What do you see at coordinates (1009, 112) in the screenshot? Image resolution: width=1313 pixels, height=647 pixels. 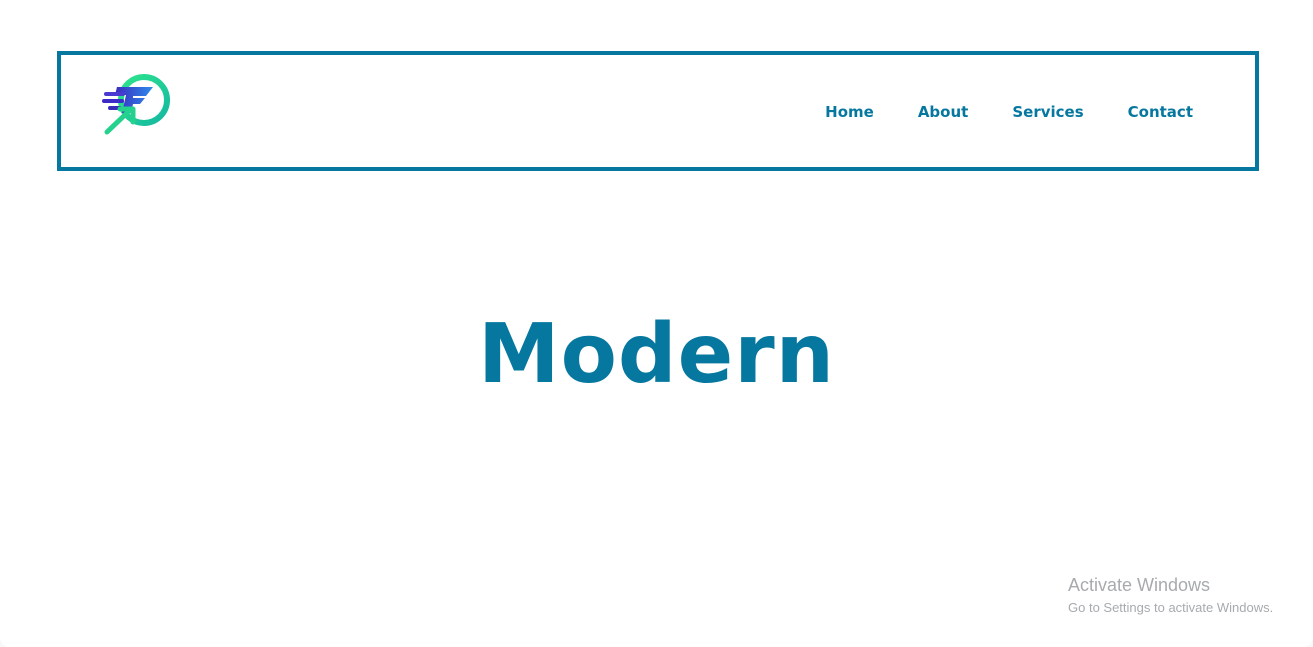 I see `main-navigation: Home About Services Contact` at bounding box center [1009, 112].